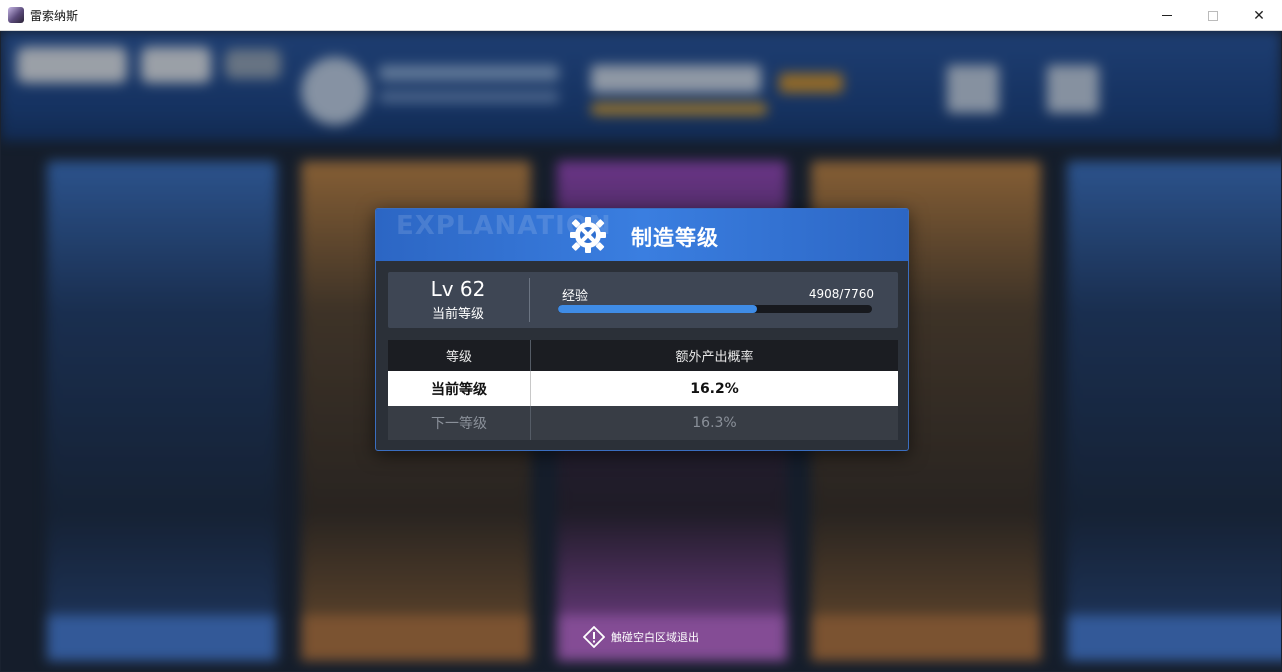 Image resolution: width=1282 pixels, height=672 pixels. Describe the element at coordinates (841, 294) in the screenshot. I see `experience-value: 4908/7760` at that location.